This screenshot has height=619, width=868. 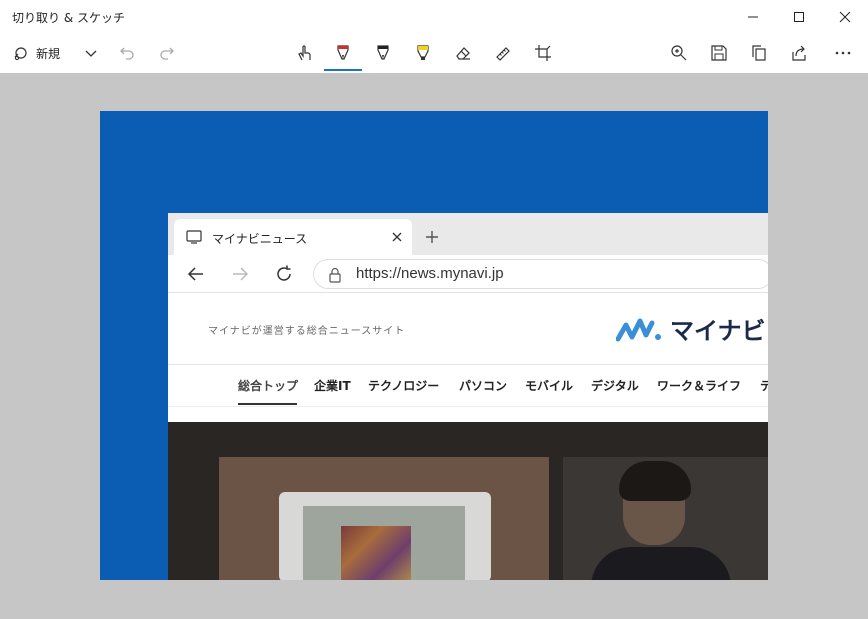 I want to click on crop-button, so click(x=543, y=53).